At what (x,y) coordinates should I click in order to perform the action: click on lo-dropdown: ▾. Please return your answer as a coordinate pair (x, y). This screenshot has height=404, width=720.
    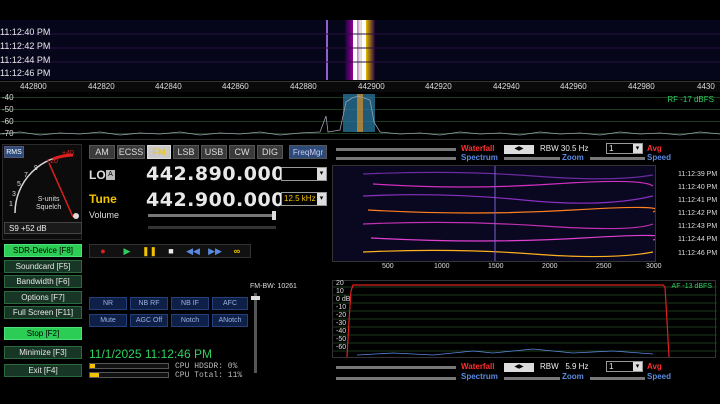
    Looking at the image, I should click on (304, 174).